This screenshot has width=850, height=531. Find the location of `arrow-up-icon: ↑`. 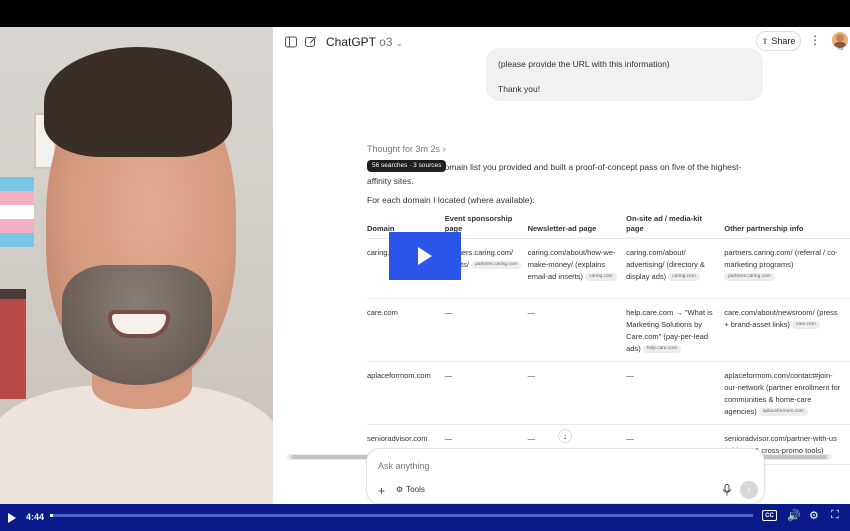

arrow-up-icon: ↑ is located at coordinates (749, 490).